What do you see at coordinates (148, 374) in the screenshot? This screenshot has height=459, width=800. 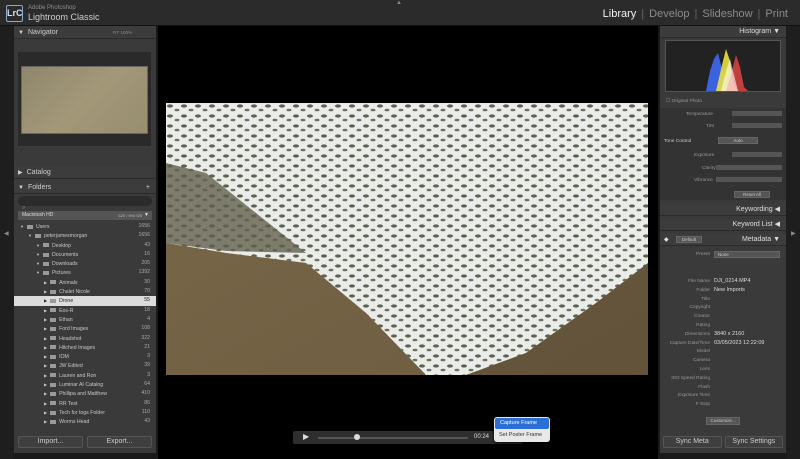 I see `folder-count: 3` at bounding box center [148, 374].